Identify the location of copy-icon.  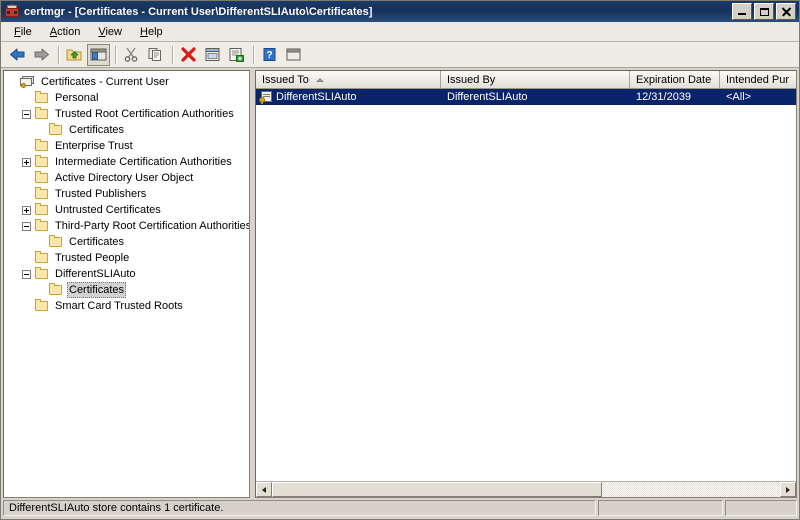
(155, 55).